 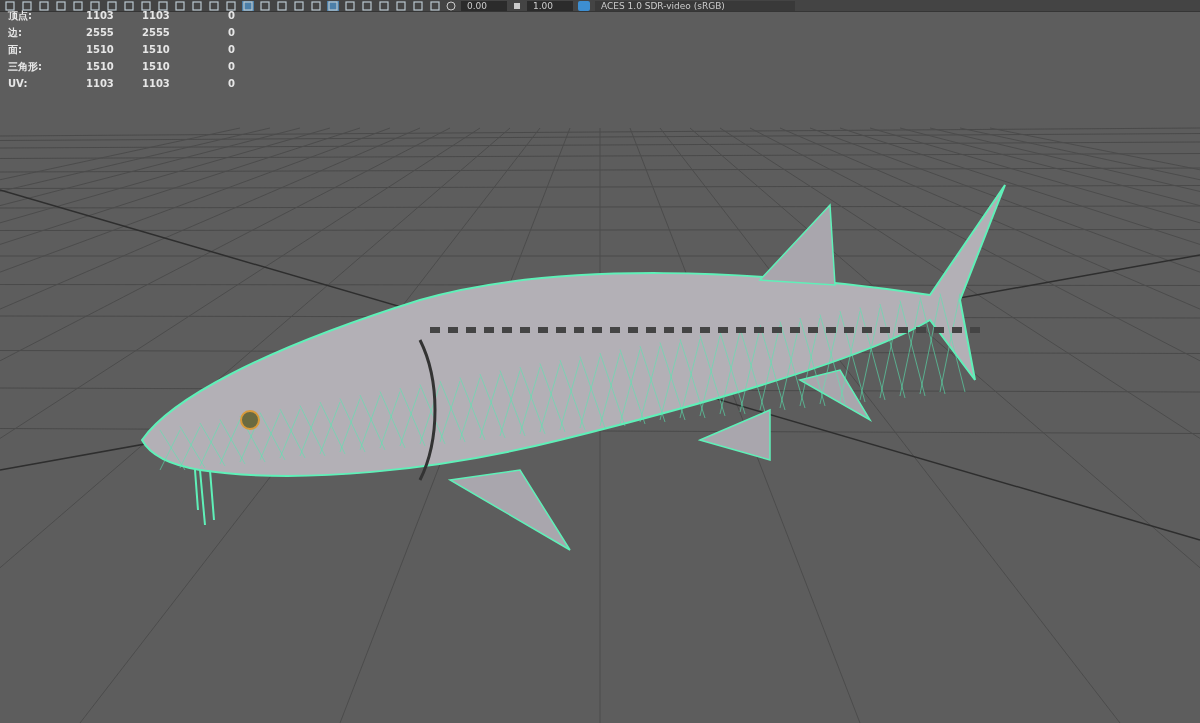 I want to click on view-transform-icon, so click(x=584, y=5).